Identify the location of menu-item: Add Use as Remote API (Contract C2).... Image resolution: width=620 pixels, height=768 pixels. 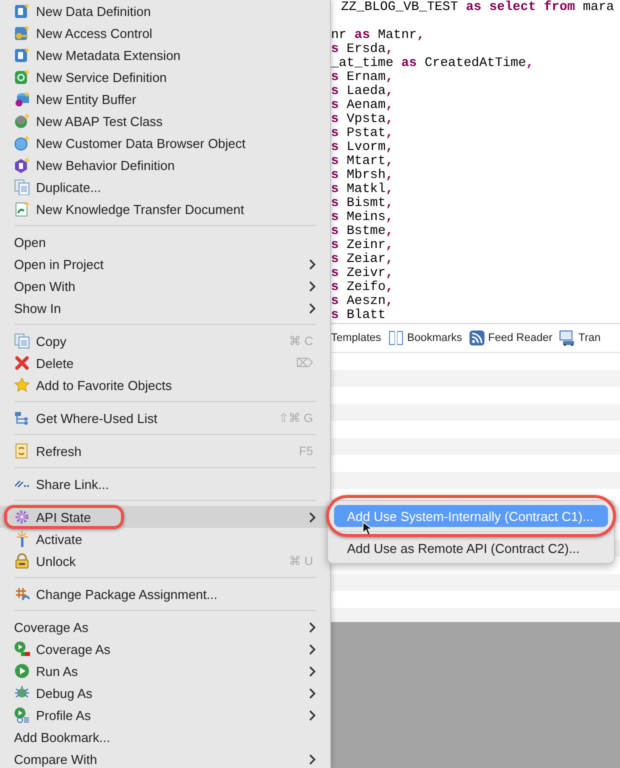
(471, 548).